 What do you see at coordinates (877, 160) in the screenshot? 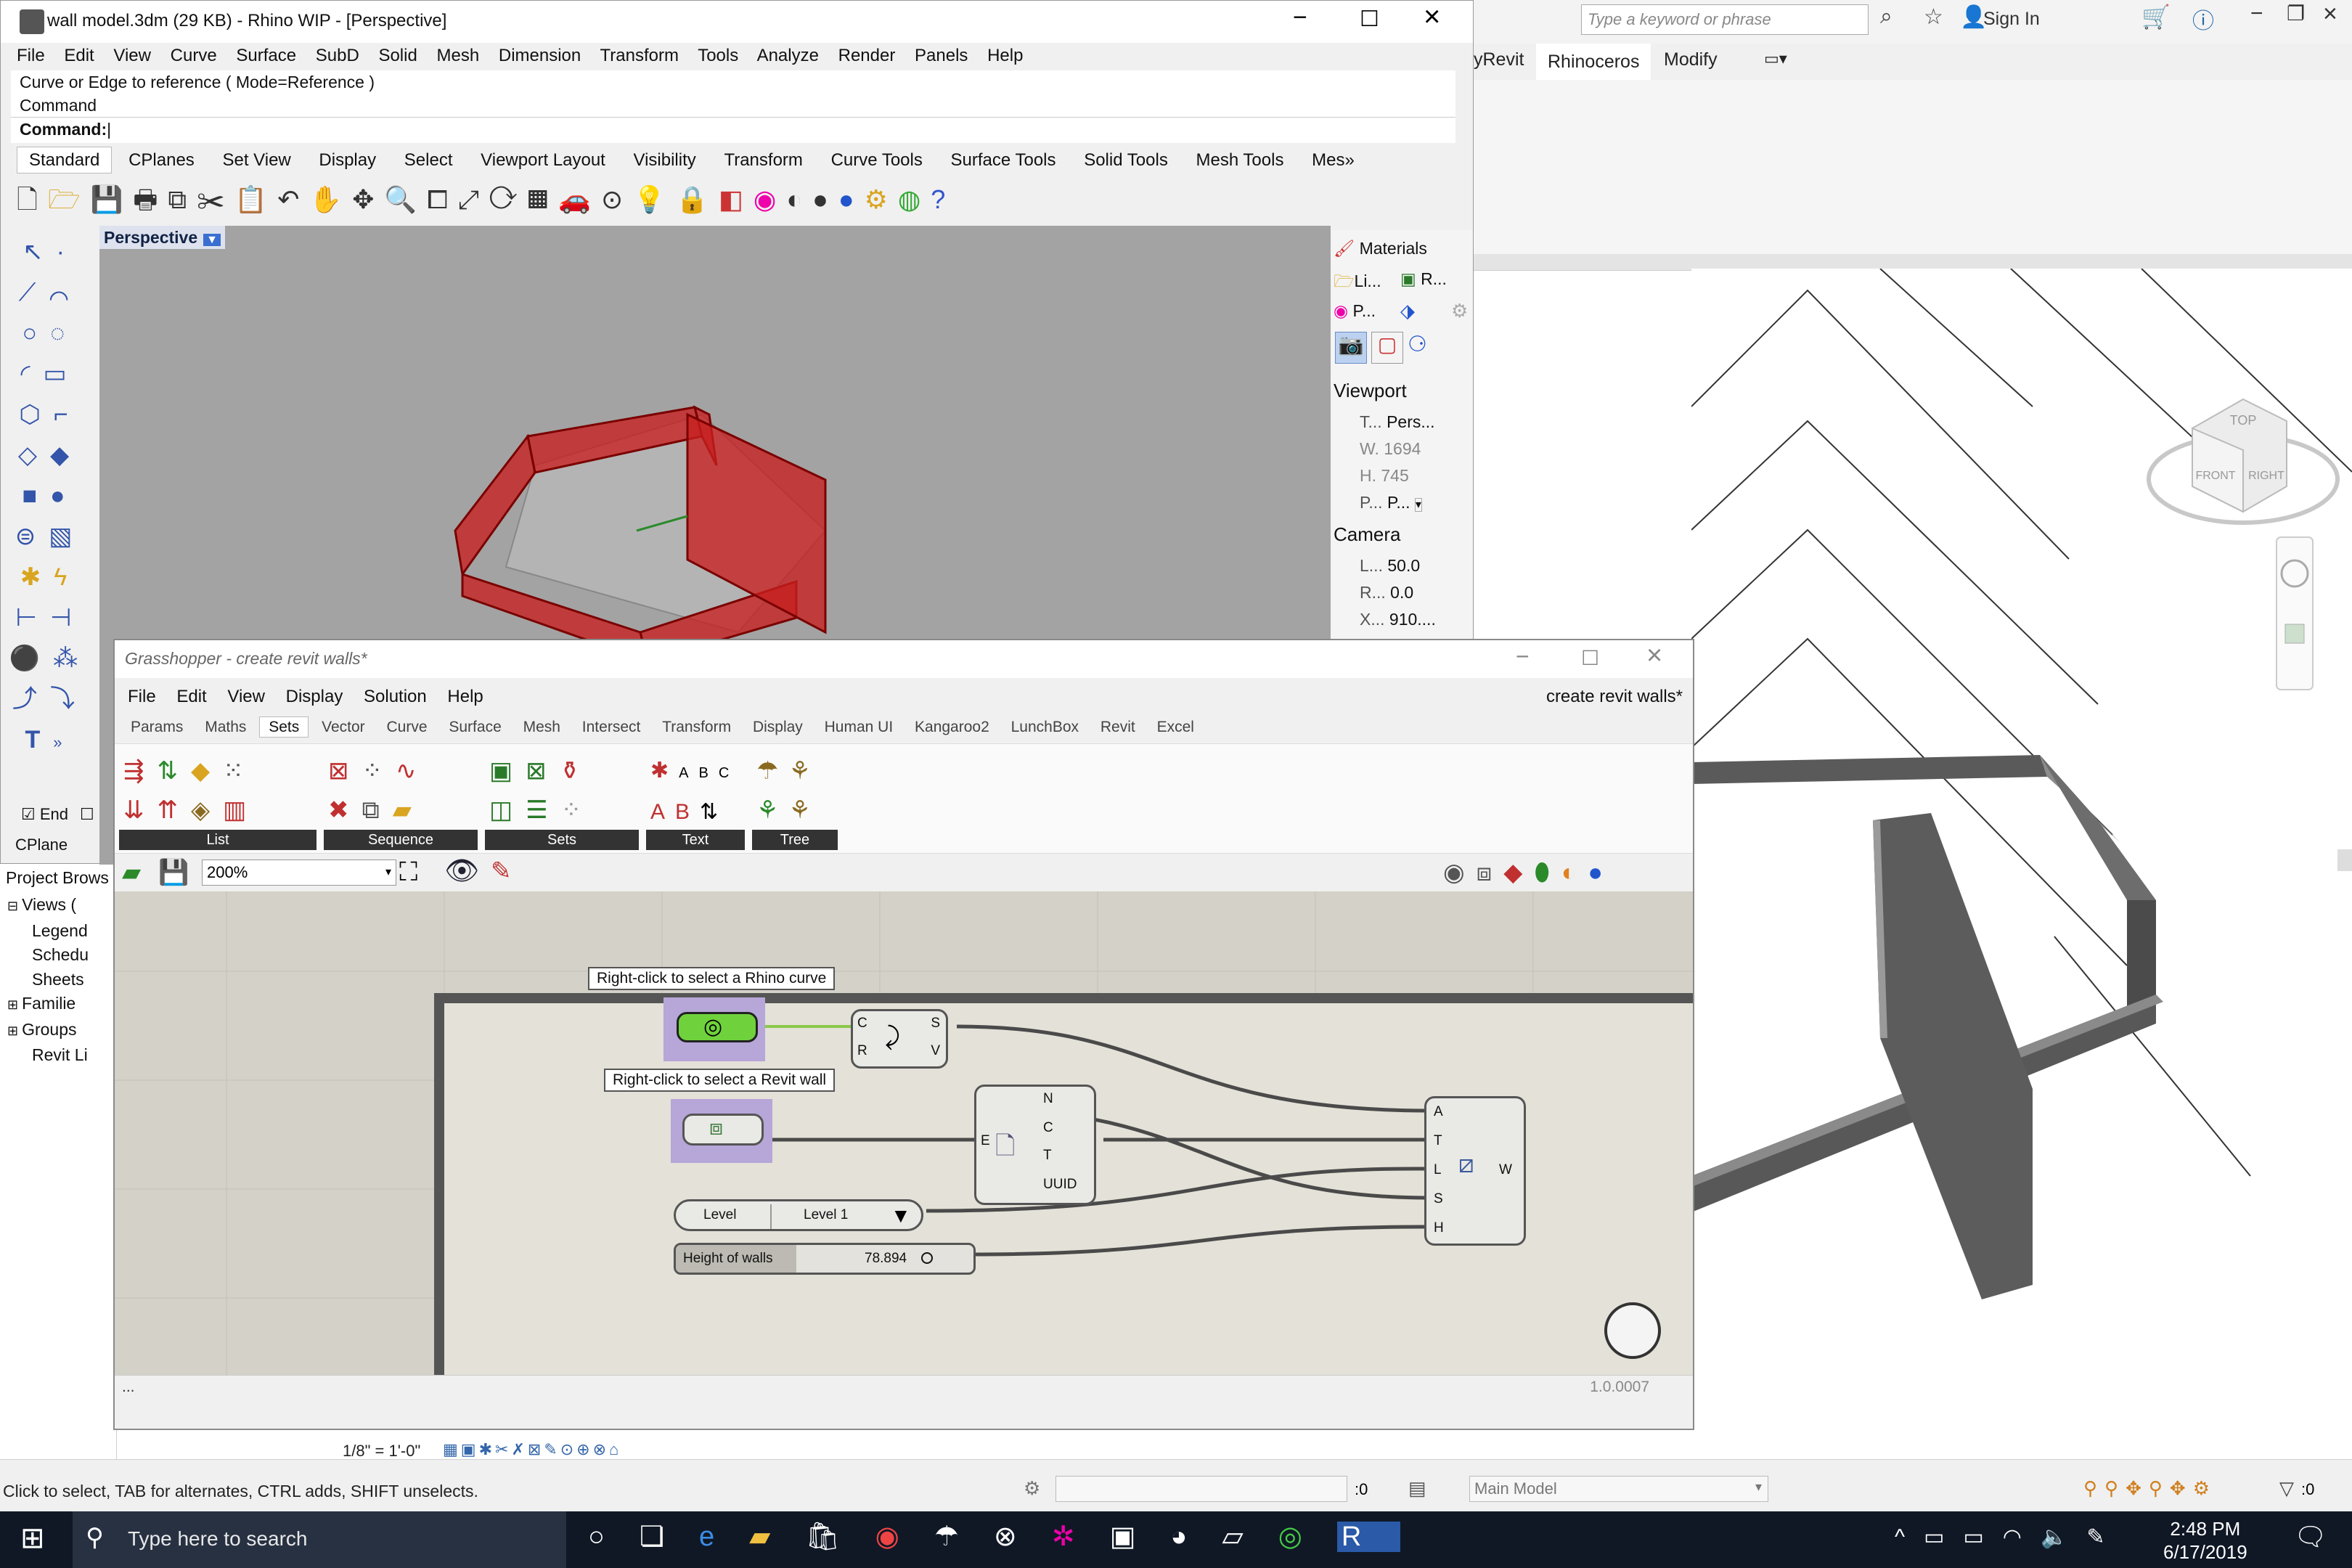
I see `tab-curve-tools: Curve Tools` at bounding box center [877, 160].